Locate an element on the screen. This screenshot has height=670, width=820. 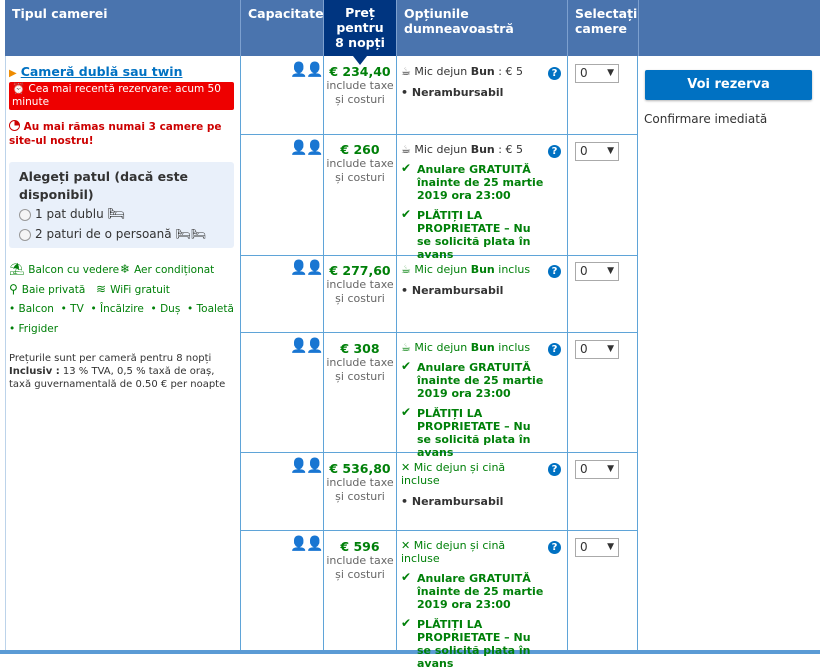
expand-arrow-icon: ▶ is located at coordinates (13, 73).